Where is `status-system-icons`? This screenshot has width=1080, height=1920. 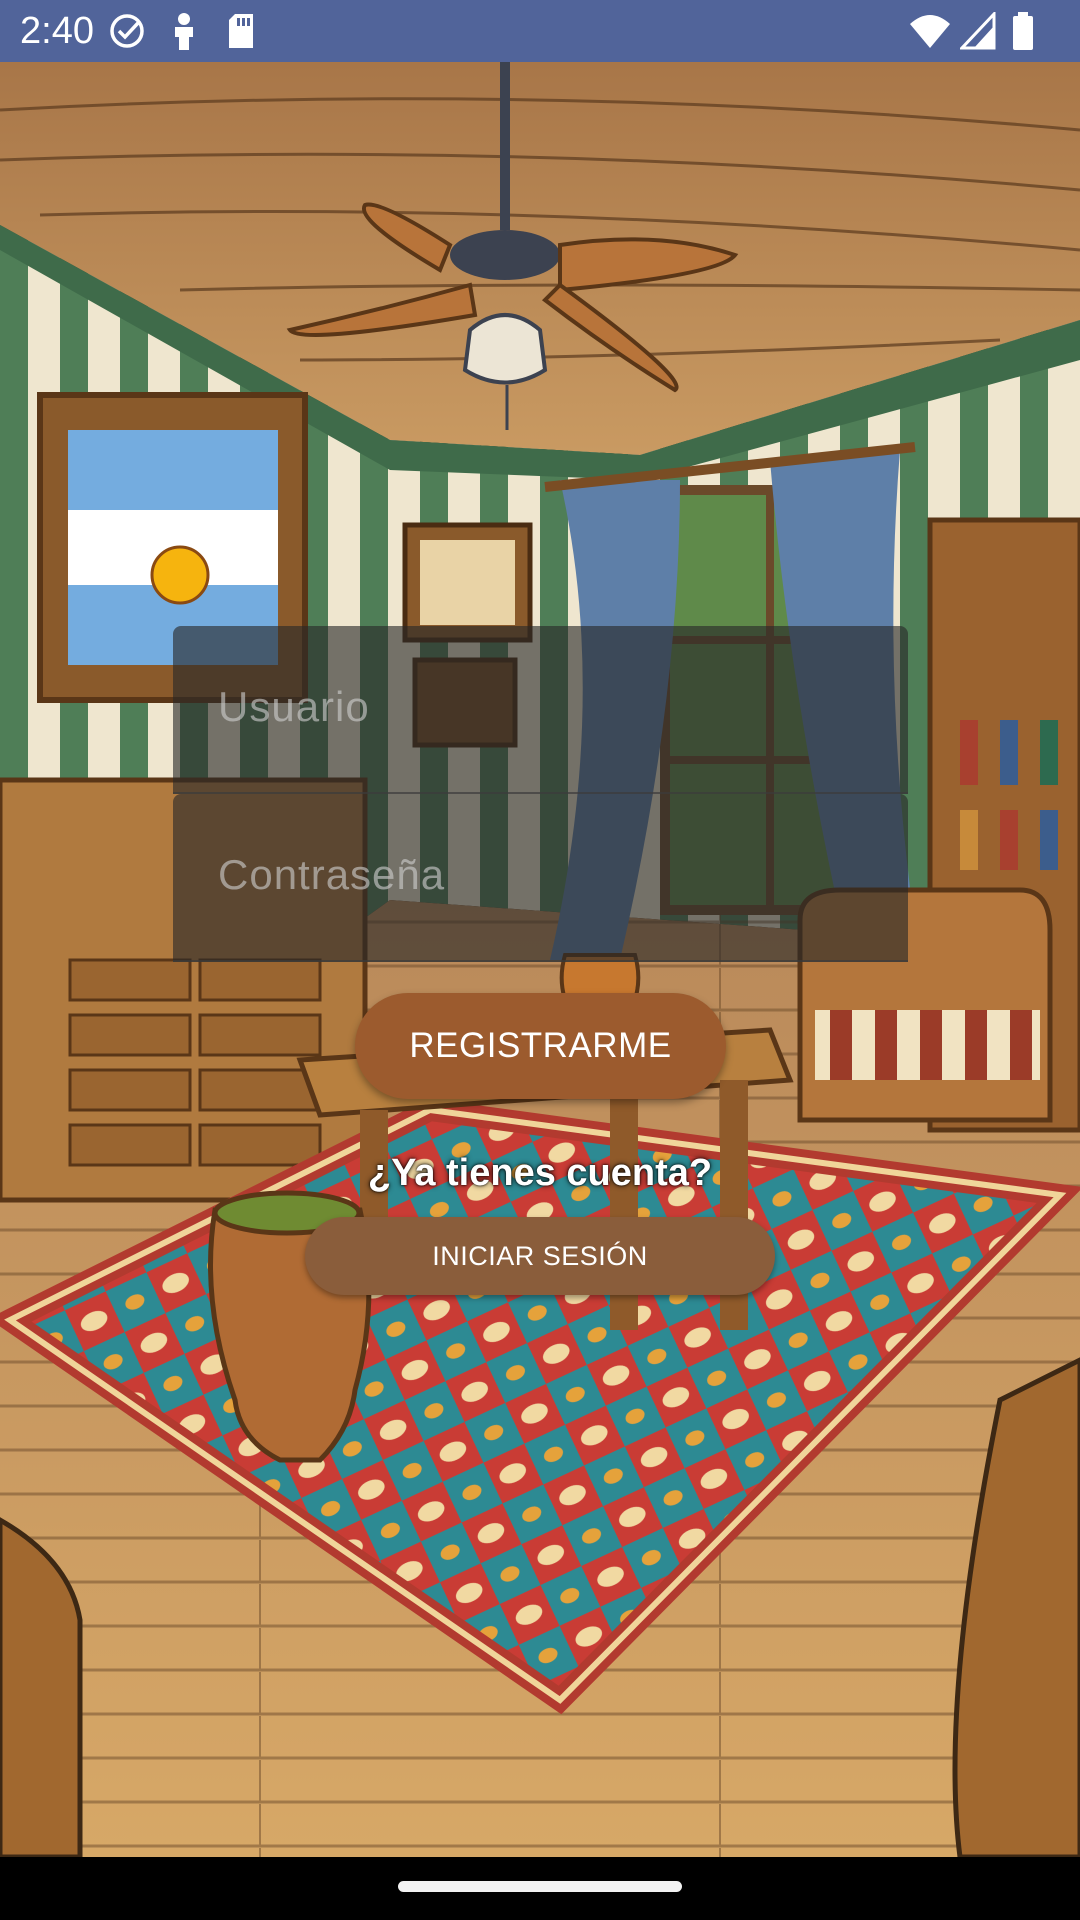
status-system-icons is located at coordinates (983, 31).